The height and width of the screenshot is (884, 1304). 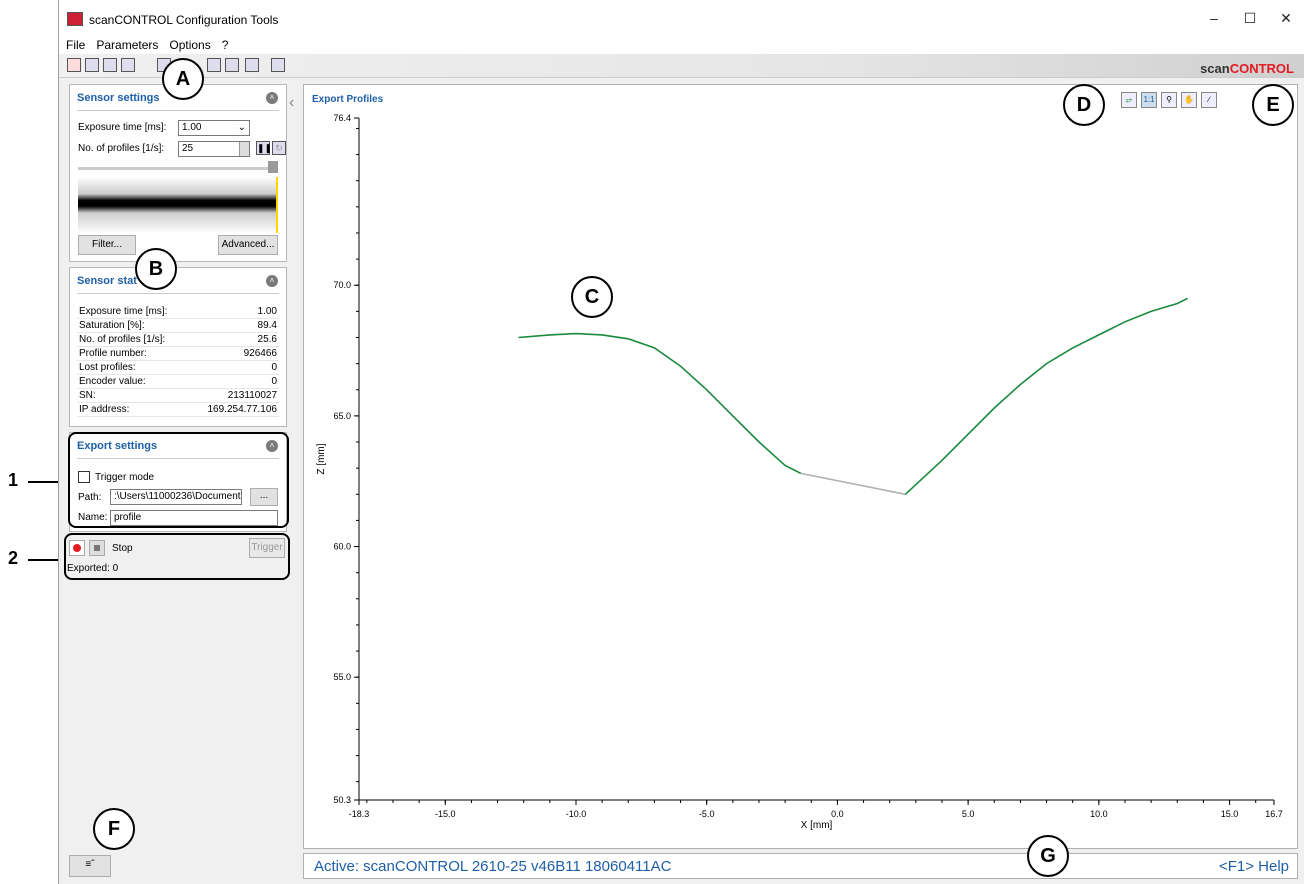 I want to click on status-row: SN: 213110027, so click(x=178, y=396).